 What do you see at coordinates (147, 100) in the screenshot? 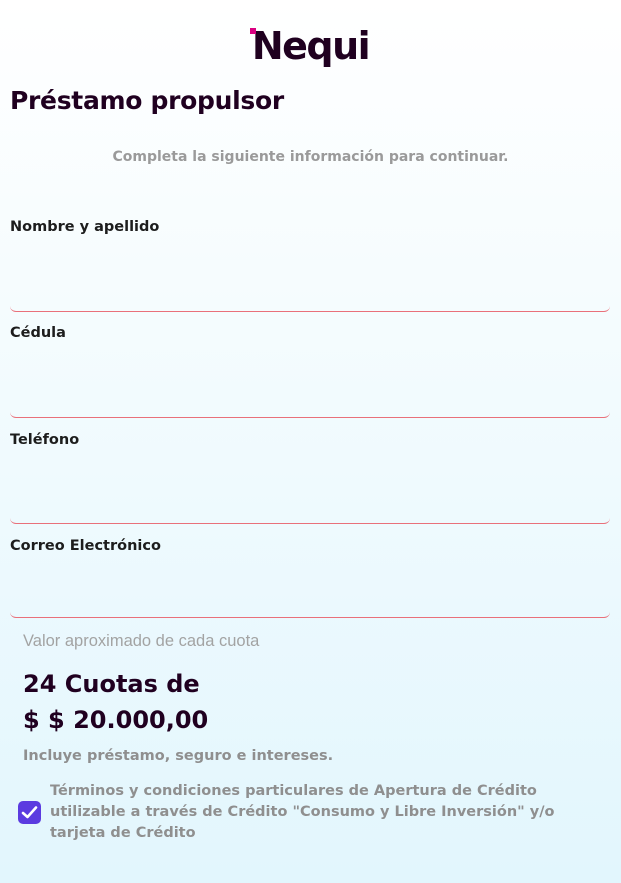
I see `page-title: Préstamo propulsor` at bounding box center [147, 100].